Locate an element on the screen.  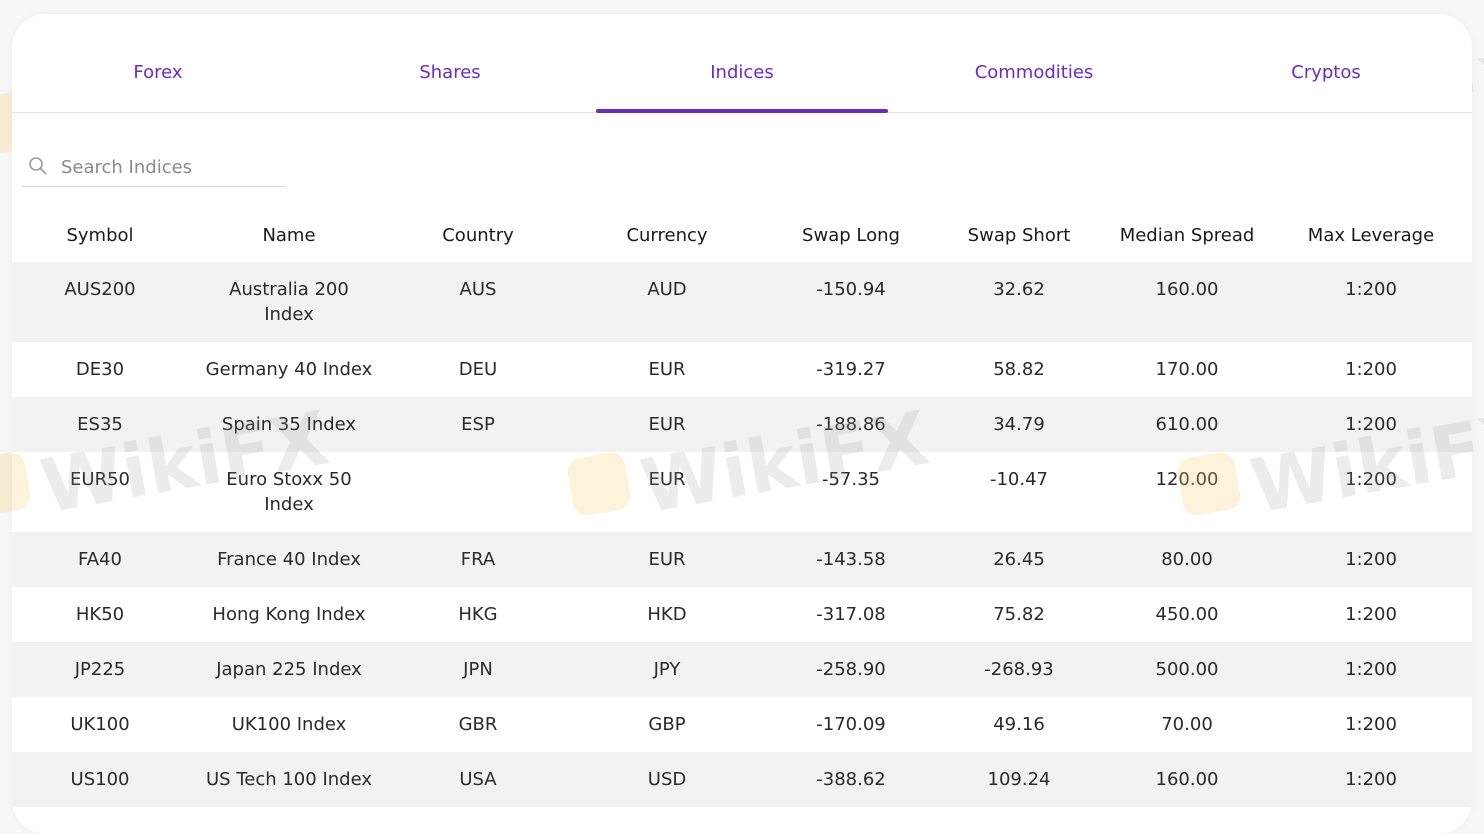
column-header-swap-long: Swap Long is located at coordinates (851, 235).